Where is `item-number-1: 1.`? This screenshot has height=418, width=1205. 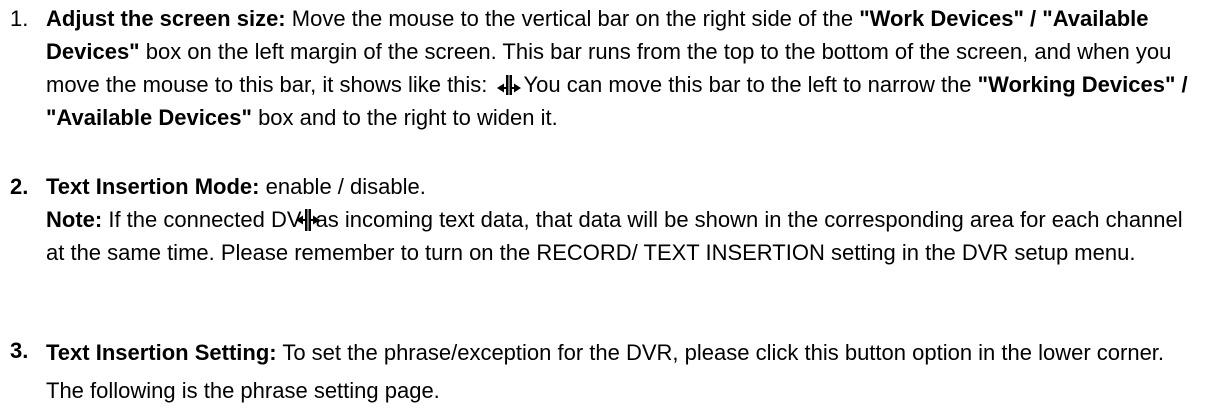 item-number-1: 1. is located at coordinates (19, 18).